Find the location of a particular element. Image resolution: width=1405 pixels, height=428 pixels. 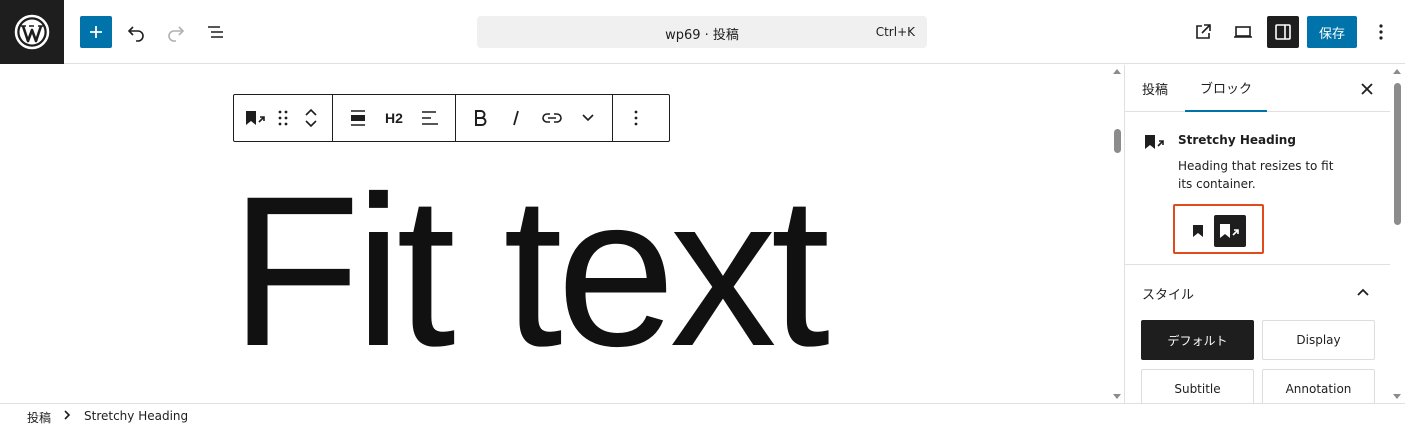

view-post-button is located at coordinates (1203, 32).